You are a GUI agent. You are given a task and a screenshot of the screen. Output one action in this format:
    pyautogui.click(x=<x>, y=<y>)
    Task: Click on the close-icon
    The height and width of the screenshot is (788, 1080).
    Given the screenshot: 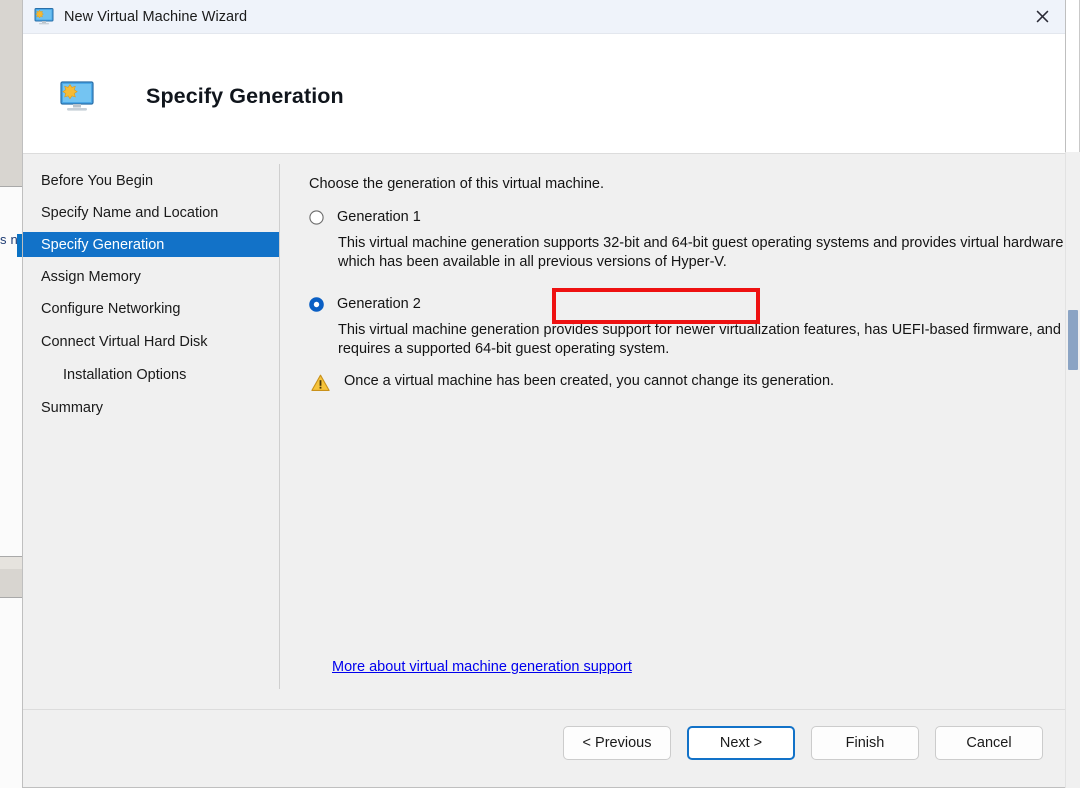 What is the action you would take?
    pyautogui.click(x=1042, y=16)
    